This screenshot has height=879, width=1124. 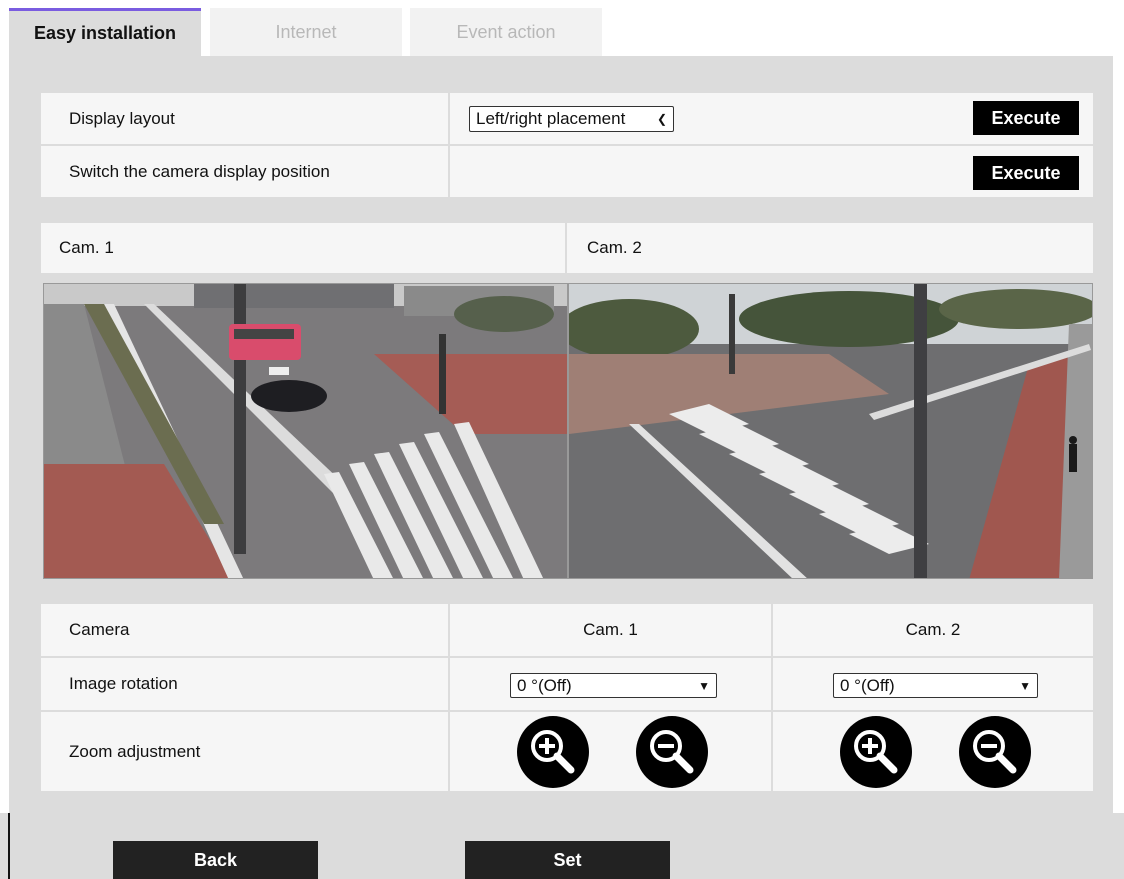 I want to click on cam2-zoom-in-button, so click(x=876, y=752).